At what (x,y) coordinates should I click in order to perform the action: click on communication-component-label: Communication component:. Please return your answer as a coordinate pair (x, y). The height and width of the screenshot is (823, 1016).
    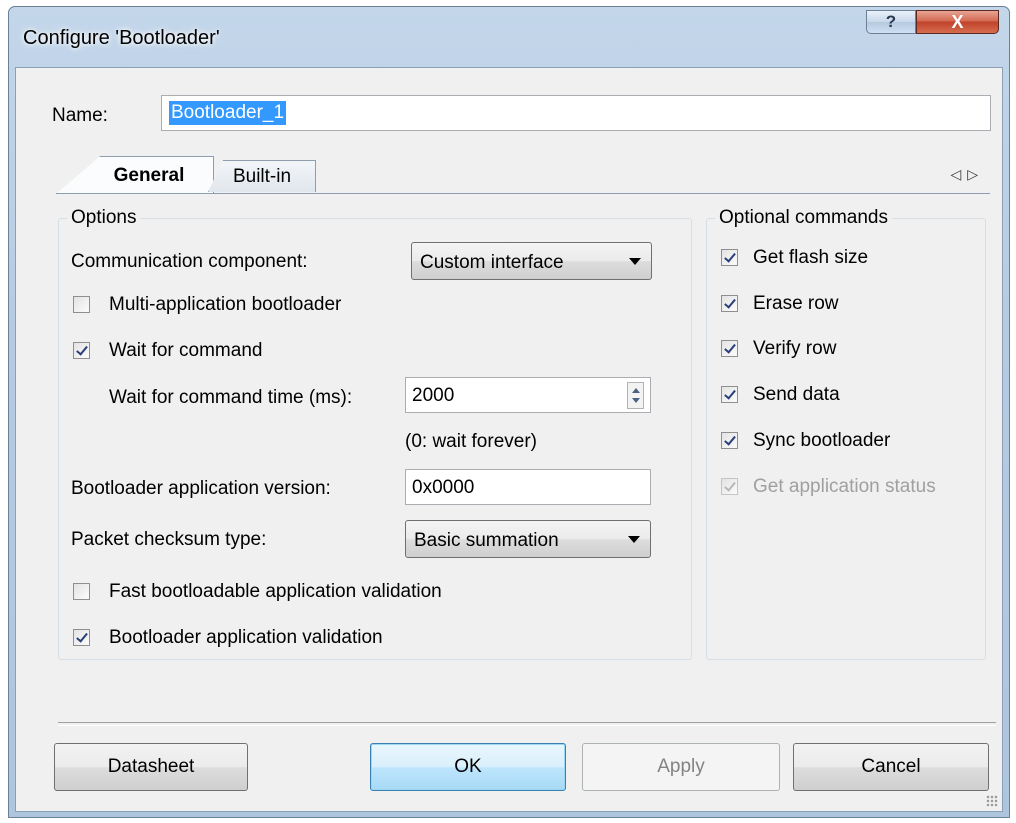
    Looking at the image, I should click on (189, 261).